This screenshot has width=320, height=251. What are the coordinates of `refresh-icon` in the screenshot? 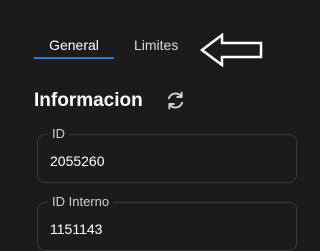 It's located at (175, 100).